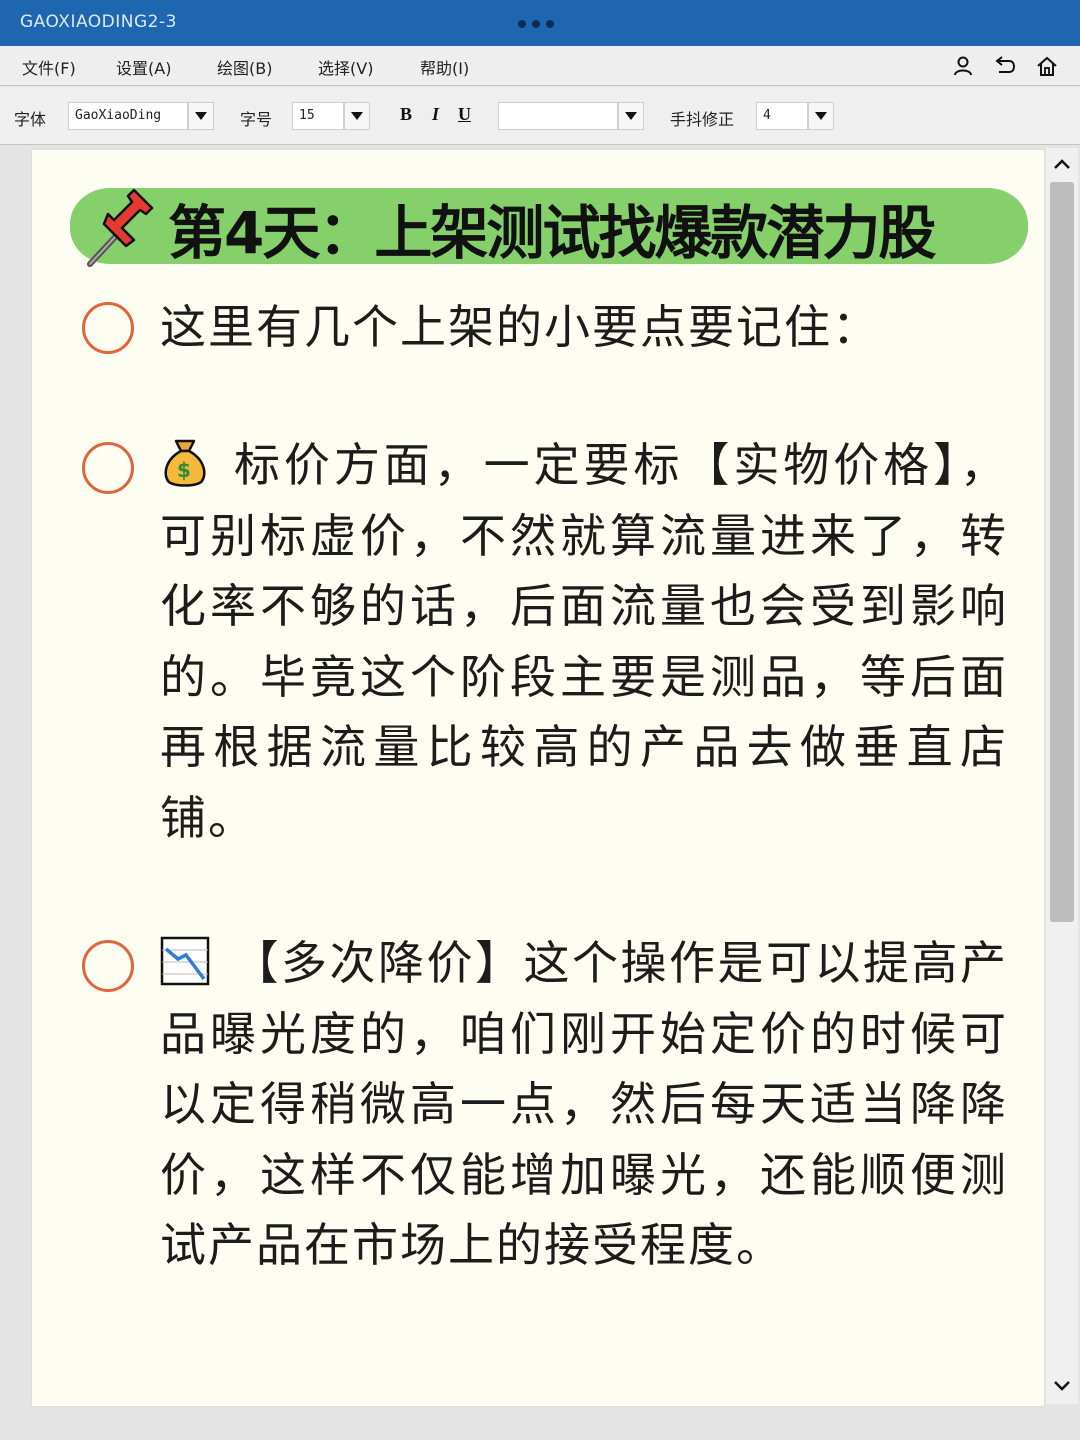 This screenshot has height=1440, width=1080. Describe the element at coordinates (318, 116) in the screenshot. I see `size-select: 15` at that location.